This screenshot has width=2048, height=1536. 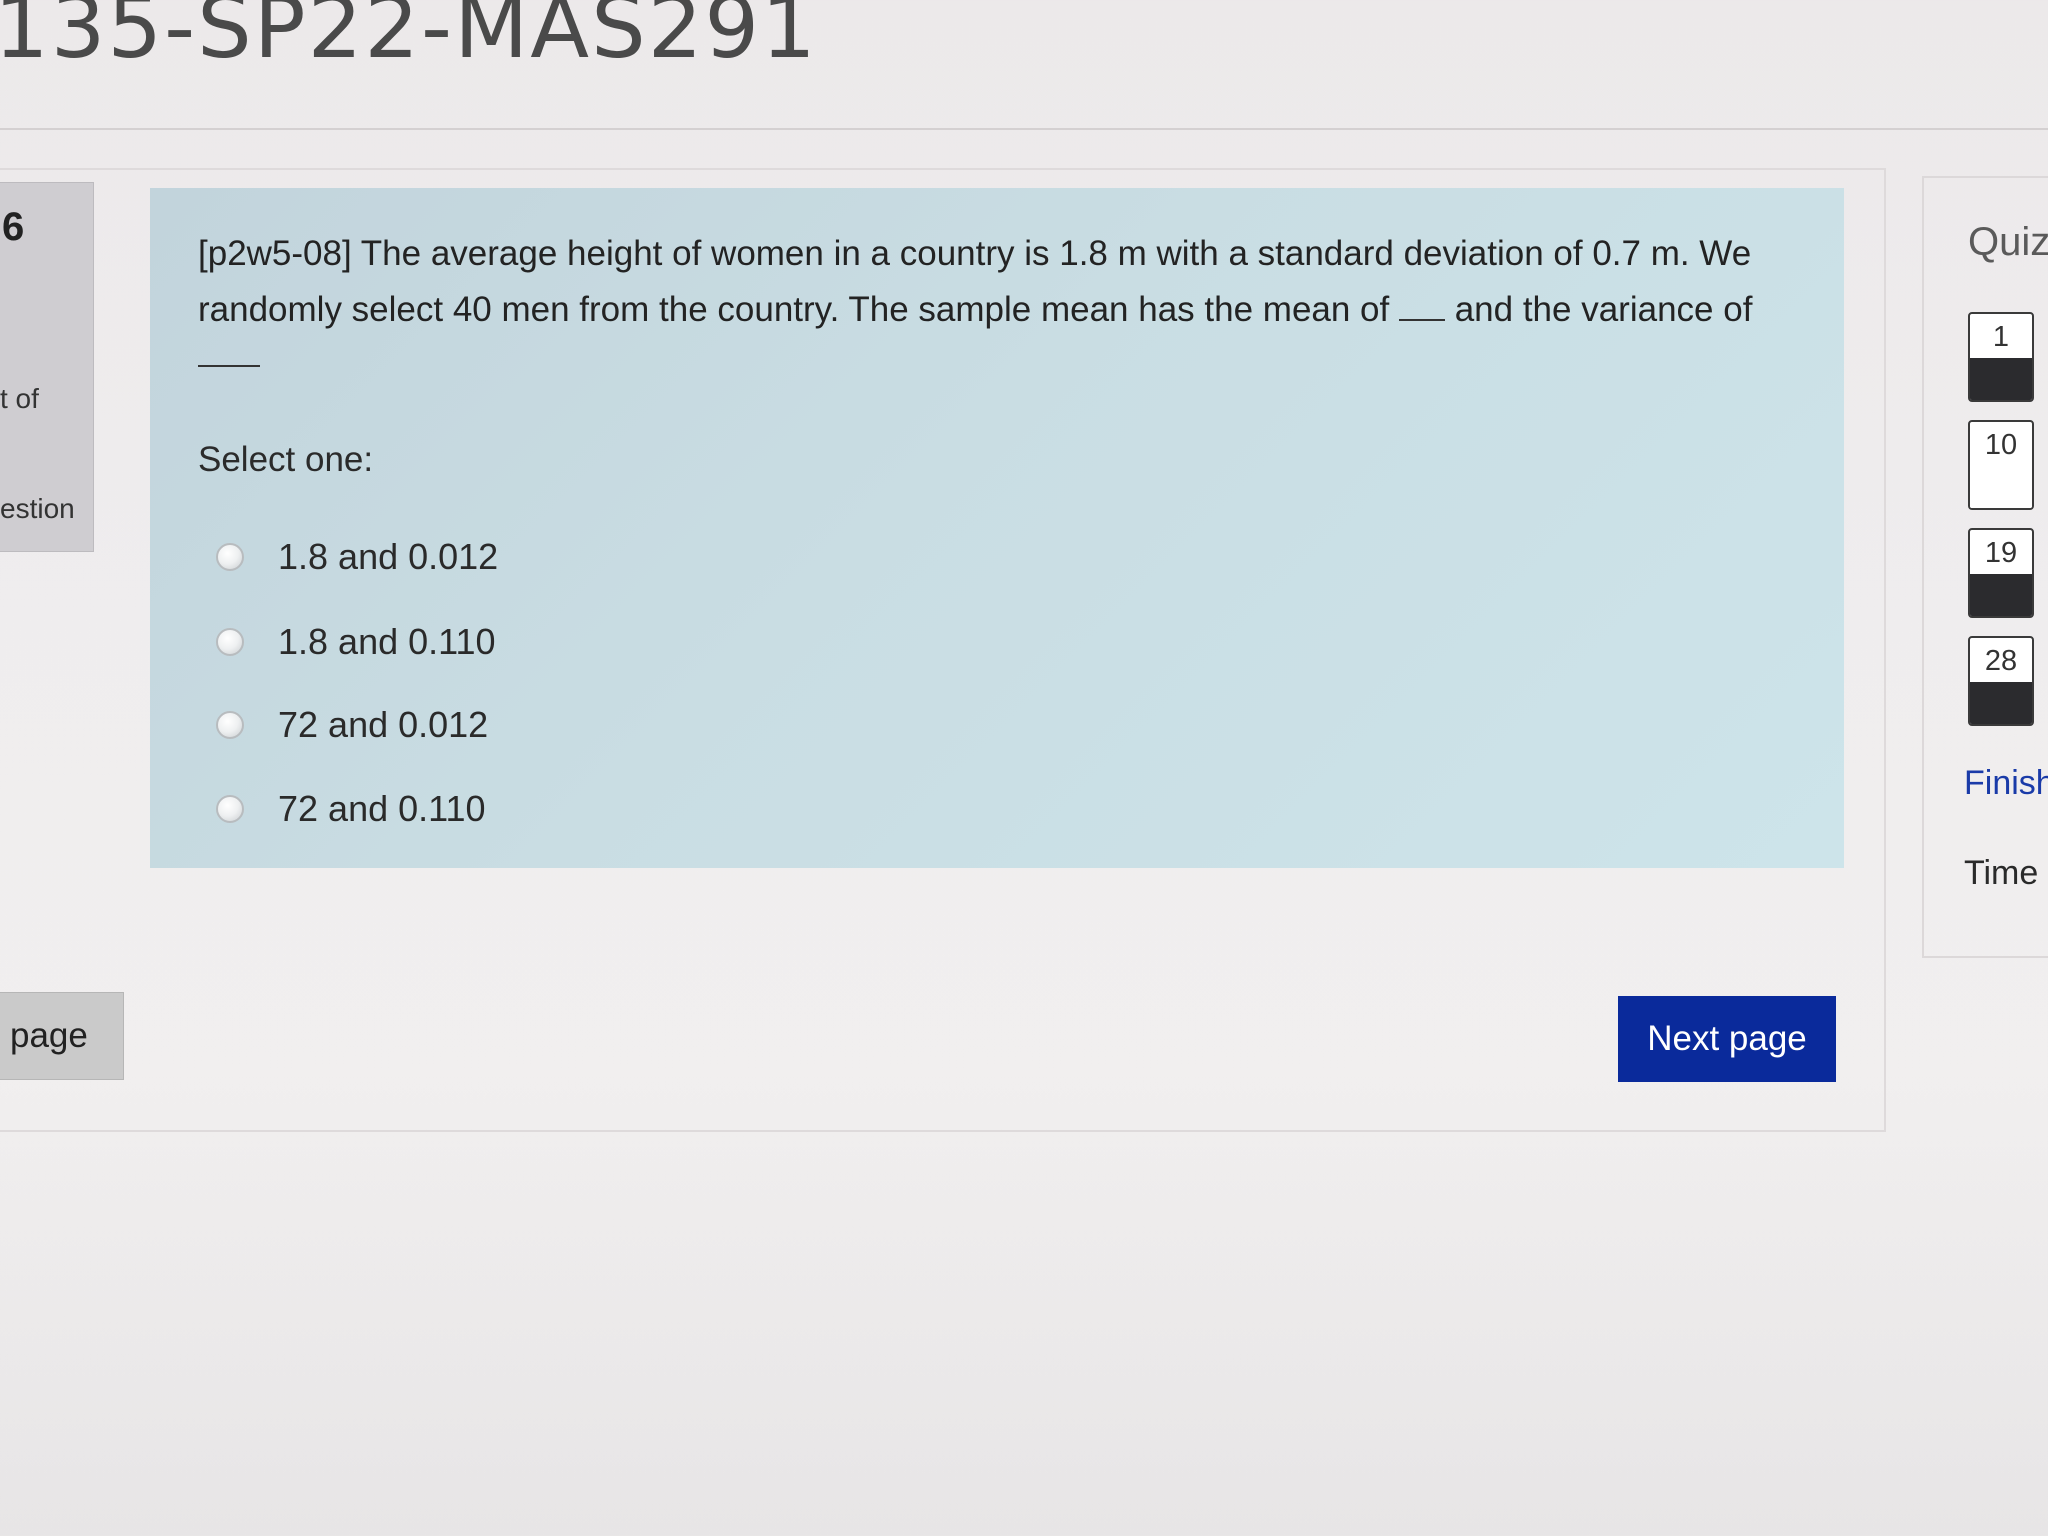 I want to click on answer-option-label: 1.8 and 0.012, so click(x=388, y=556).